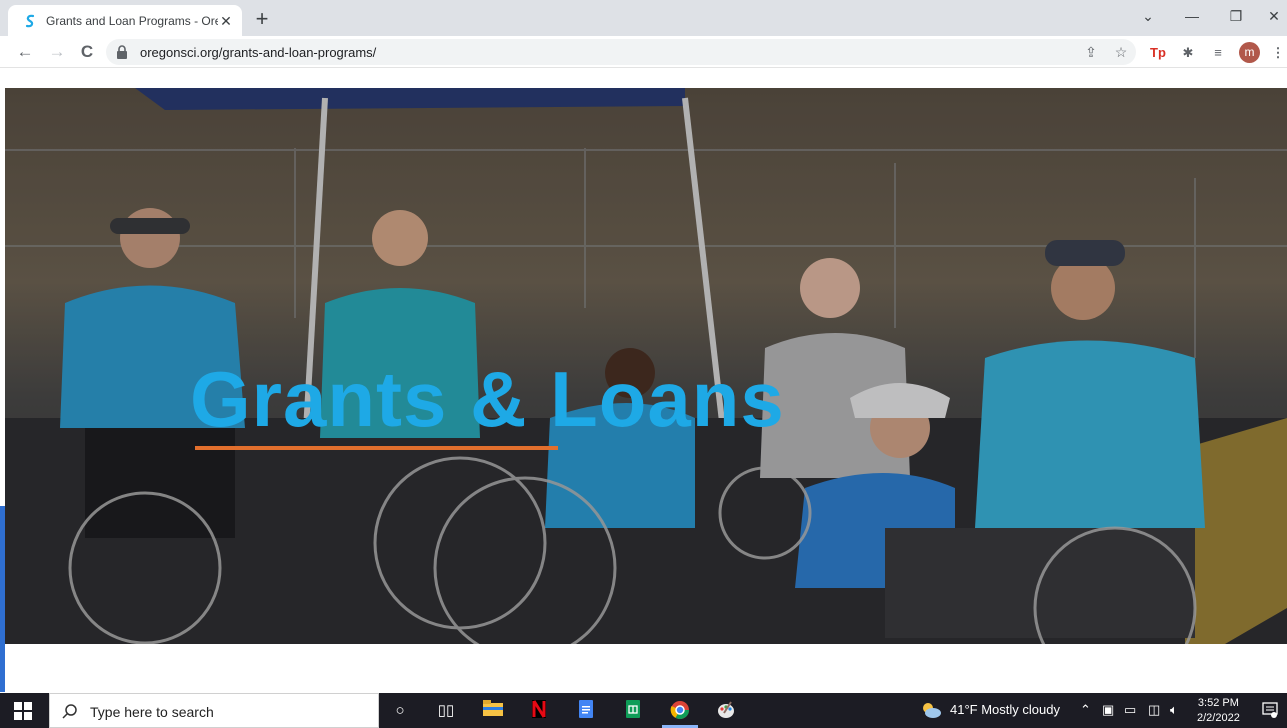 The width and height of the screenshot is (1287, 728). What do you see at coordinates (87, 52) in the screenshot?
I see `reload-button: C` at bounding box center [87, 52].